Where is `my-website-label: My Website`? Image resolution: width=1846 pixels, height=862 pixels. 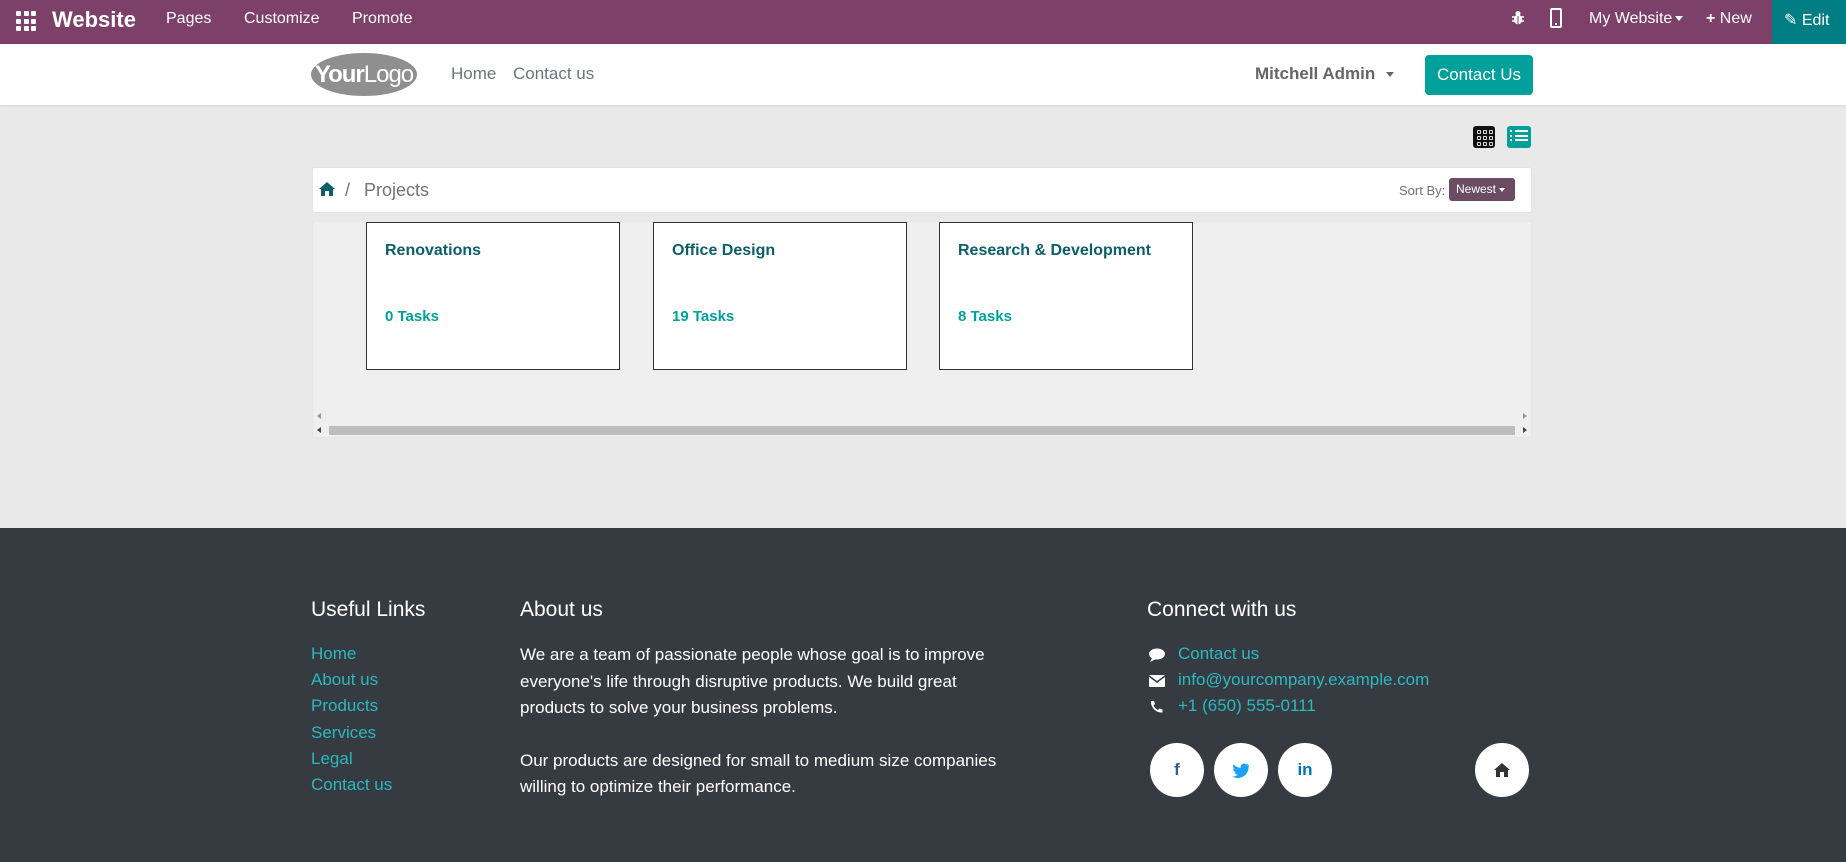 my-website-label: My Website is located at coordinates (1631, 18).